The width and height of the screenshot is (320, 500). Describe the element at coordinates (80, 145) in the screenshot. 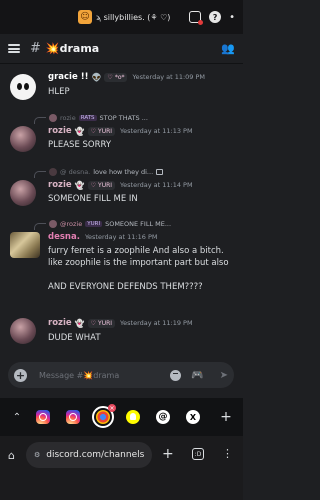

I see `message-text: PLEASE SORRY` at that location.